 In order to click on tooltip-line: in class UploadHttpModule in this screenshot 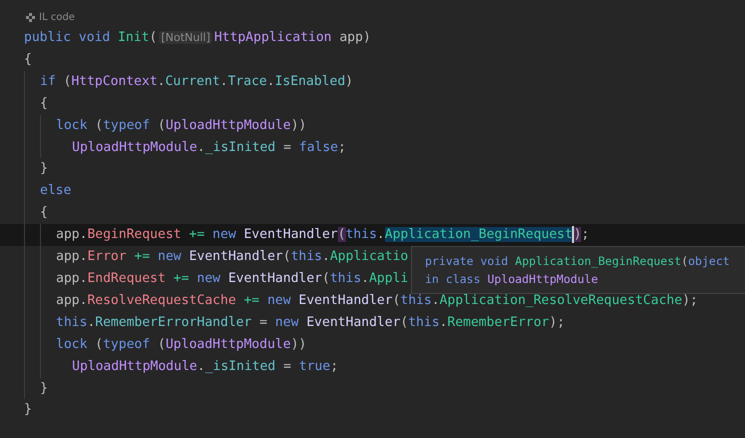, I will do `click(512, 279)`.